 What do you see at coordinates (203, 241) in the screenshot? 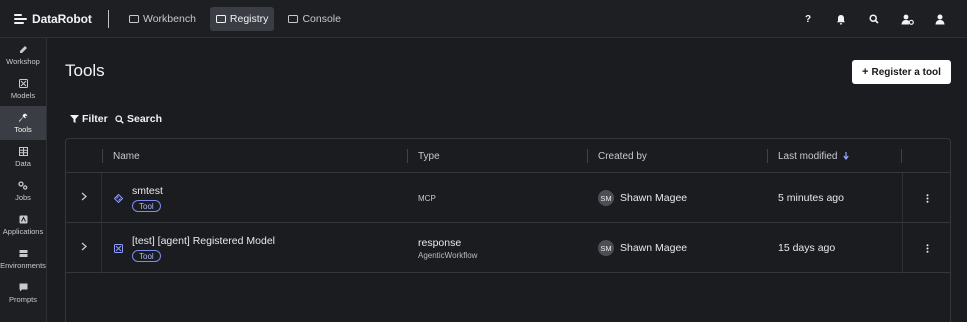
I see `row-name: [test] [agent] Registered Model` at bounding box center [203, 241].